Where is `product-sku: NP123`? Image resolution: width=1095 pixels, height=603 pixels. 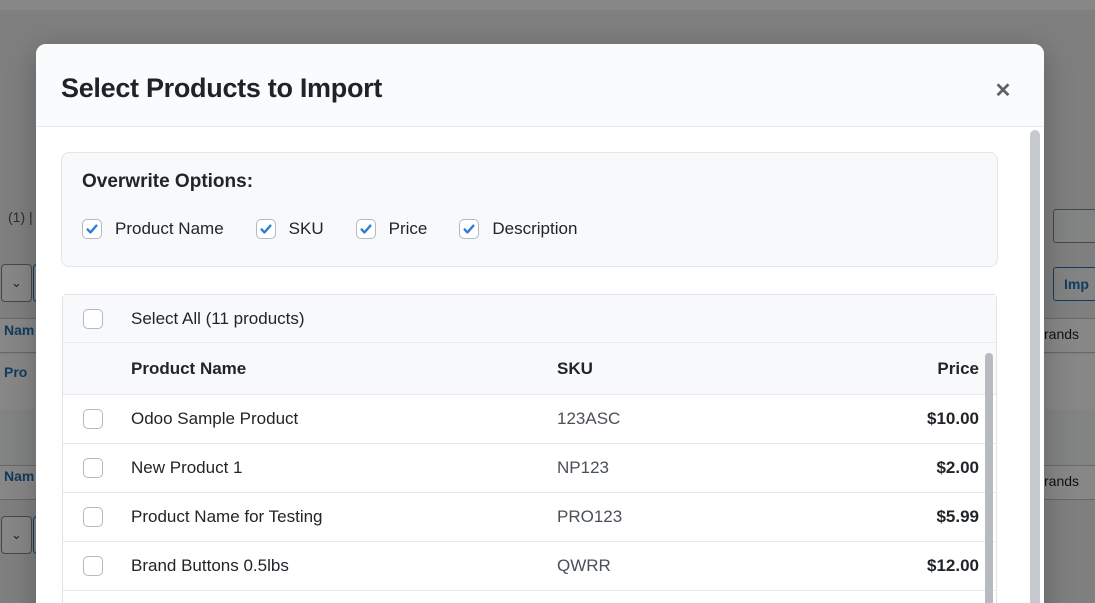
product-sku: NP123 is located at coordinates (583, 467).